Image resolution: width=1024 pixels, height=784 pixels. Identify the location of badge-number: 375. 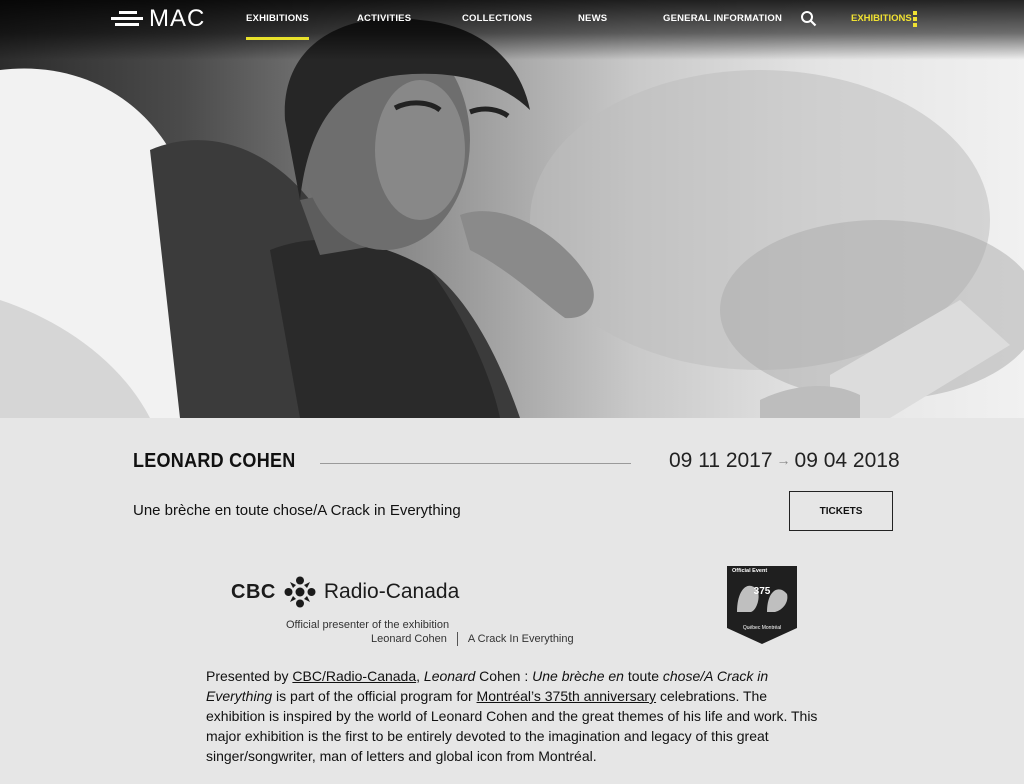
(762, 591).